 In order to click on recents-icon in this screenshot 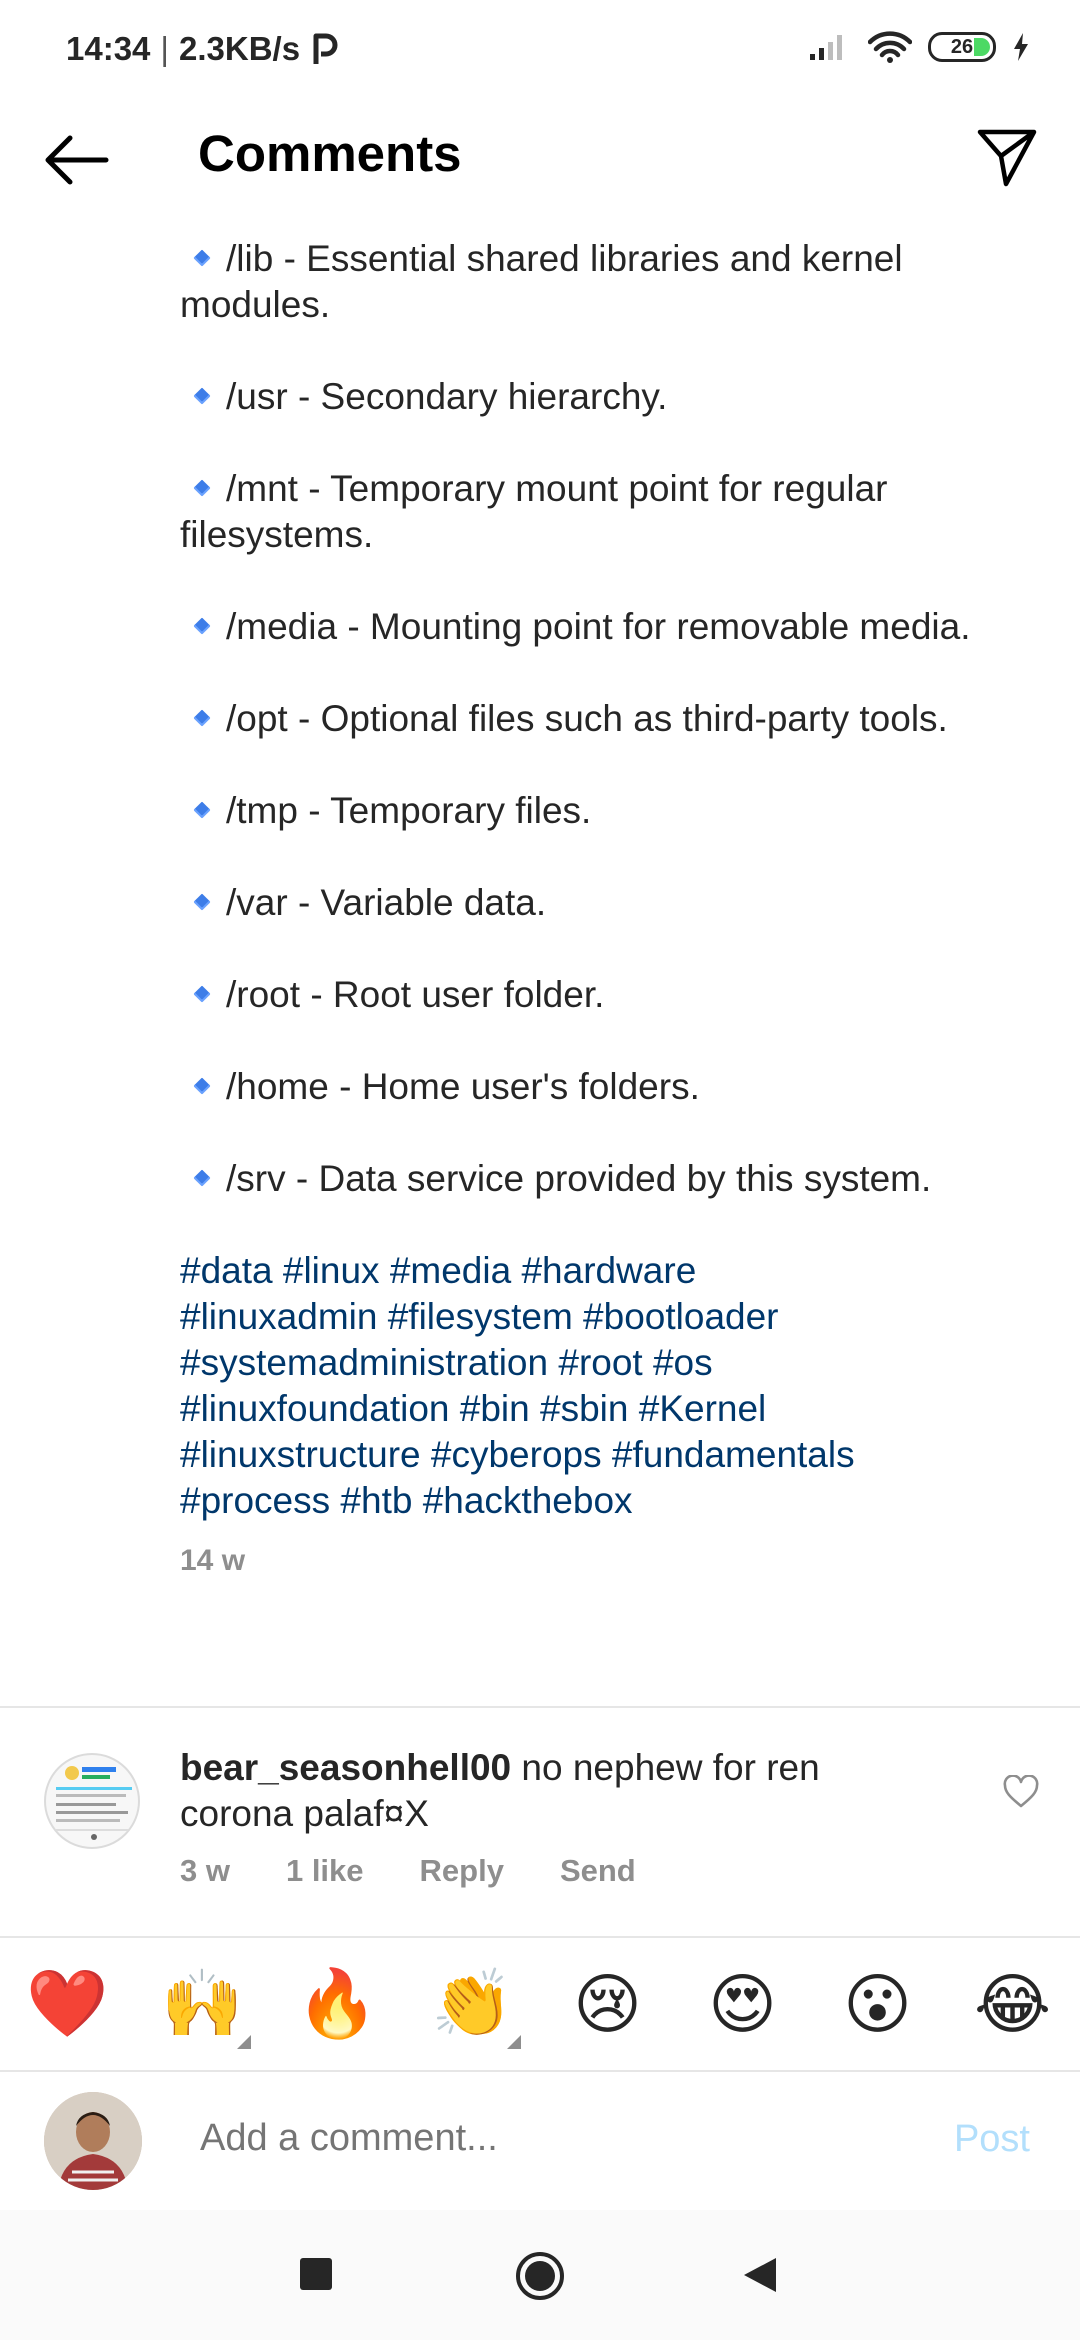, I will do `click(316, 2274)`.